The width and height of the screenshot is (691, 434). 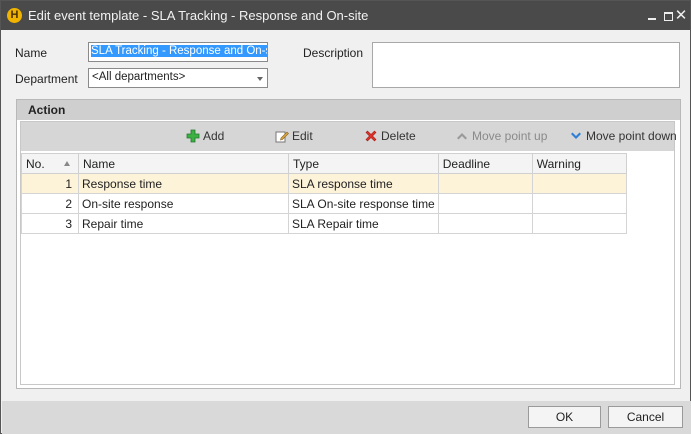 What do you see at coordinates (302, 136) in the screenshot?
I see `edit-button-label: Edit` at bounding box center [302, 136].